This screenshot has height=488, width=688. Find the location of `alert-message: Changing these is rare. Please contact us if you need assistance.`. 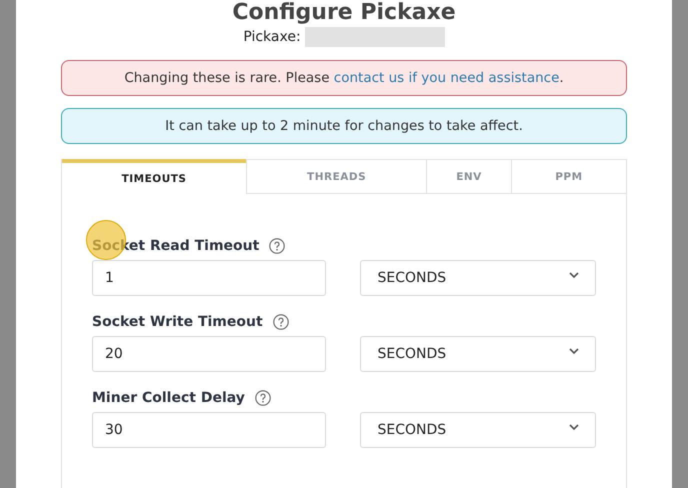

alert-message: Changing these is rare. Please contact us if you need assistance. is located at coordinates (344, 78).